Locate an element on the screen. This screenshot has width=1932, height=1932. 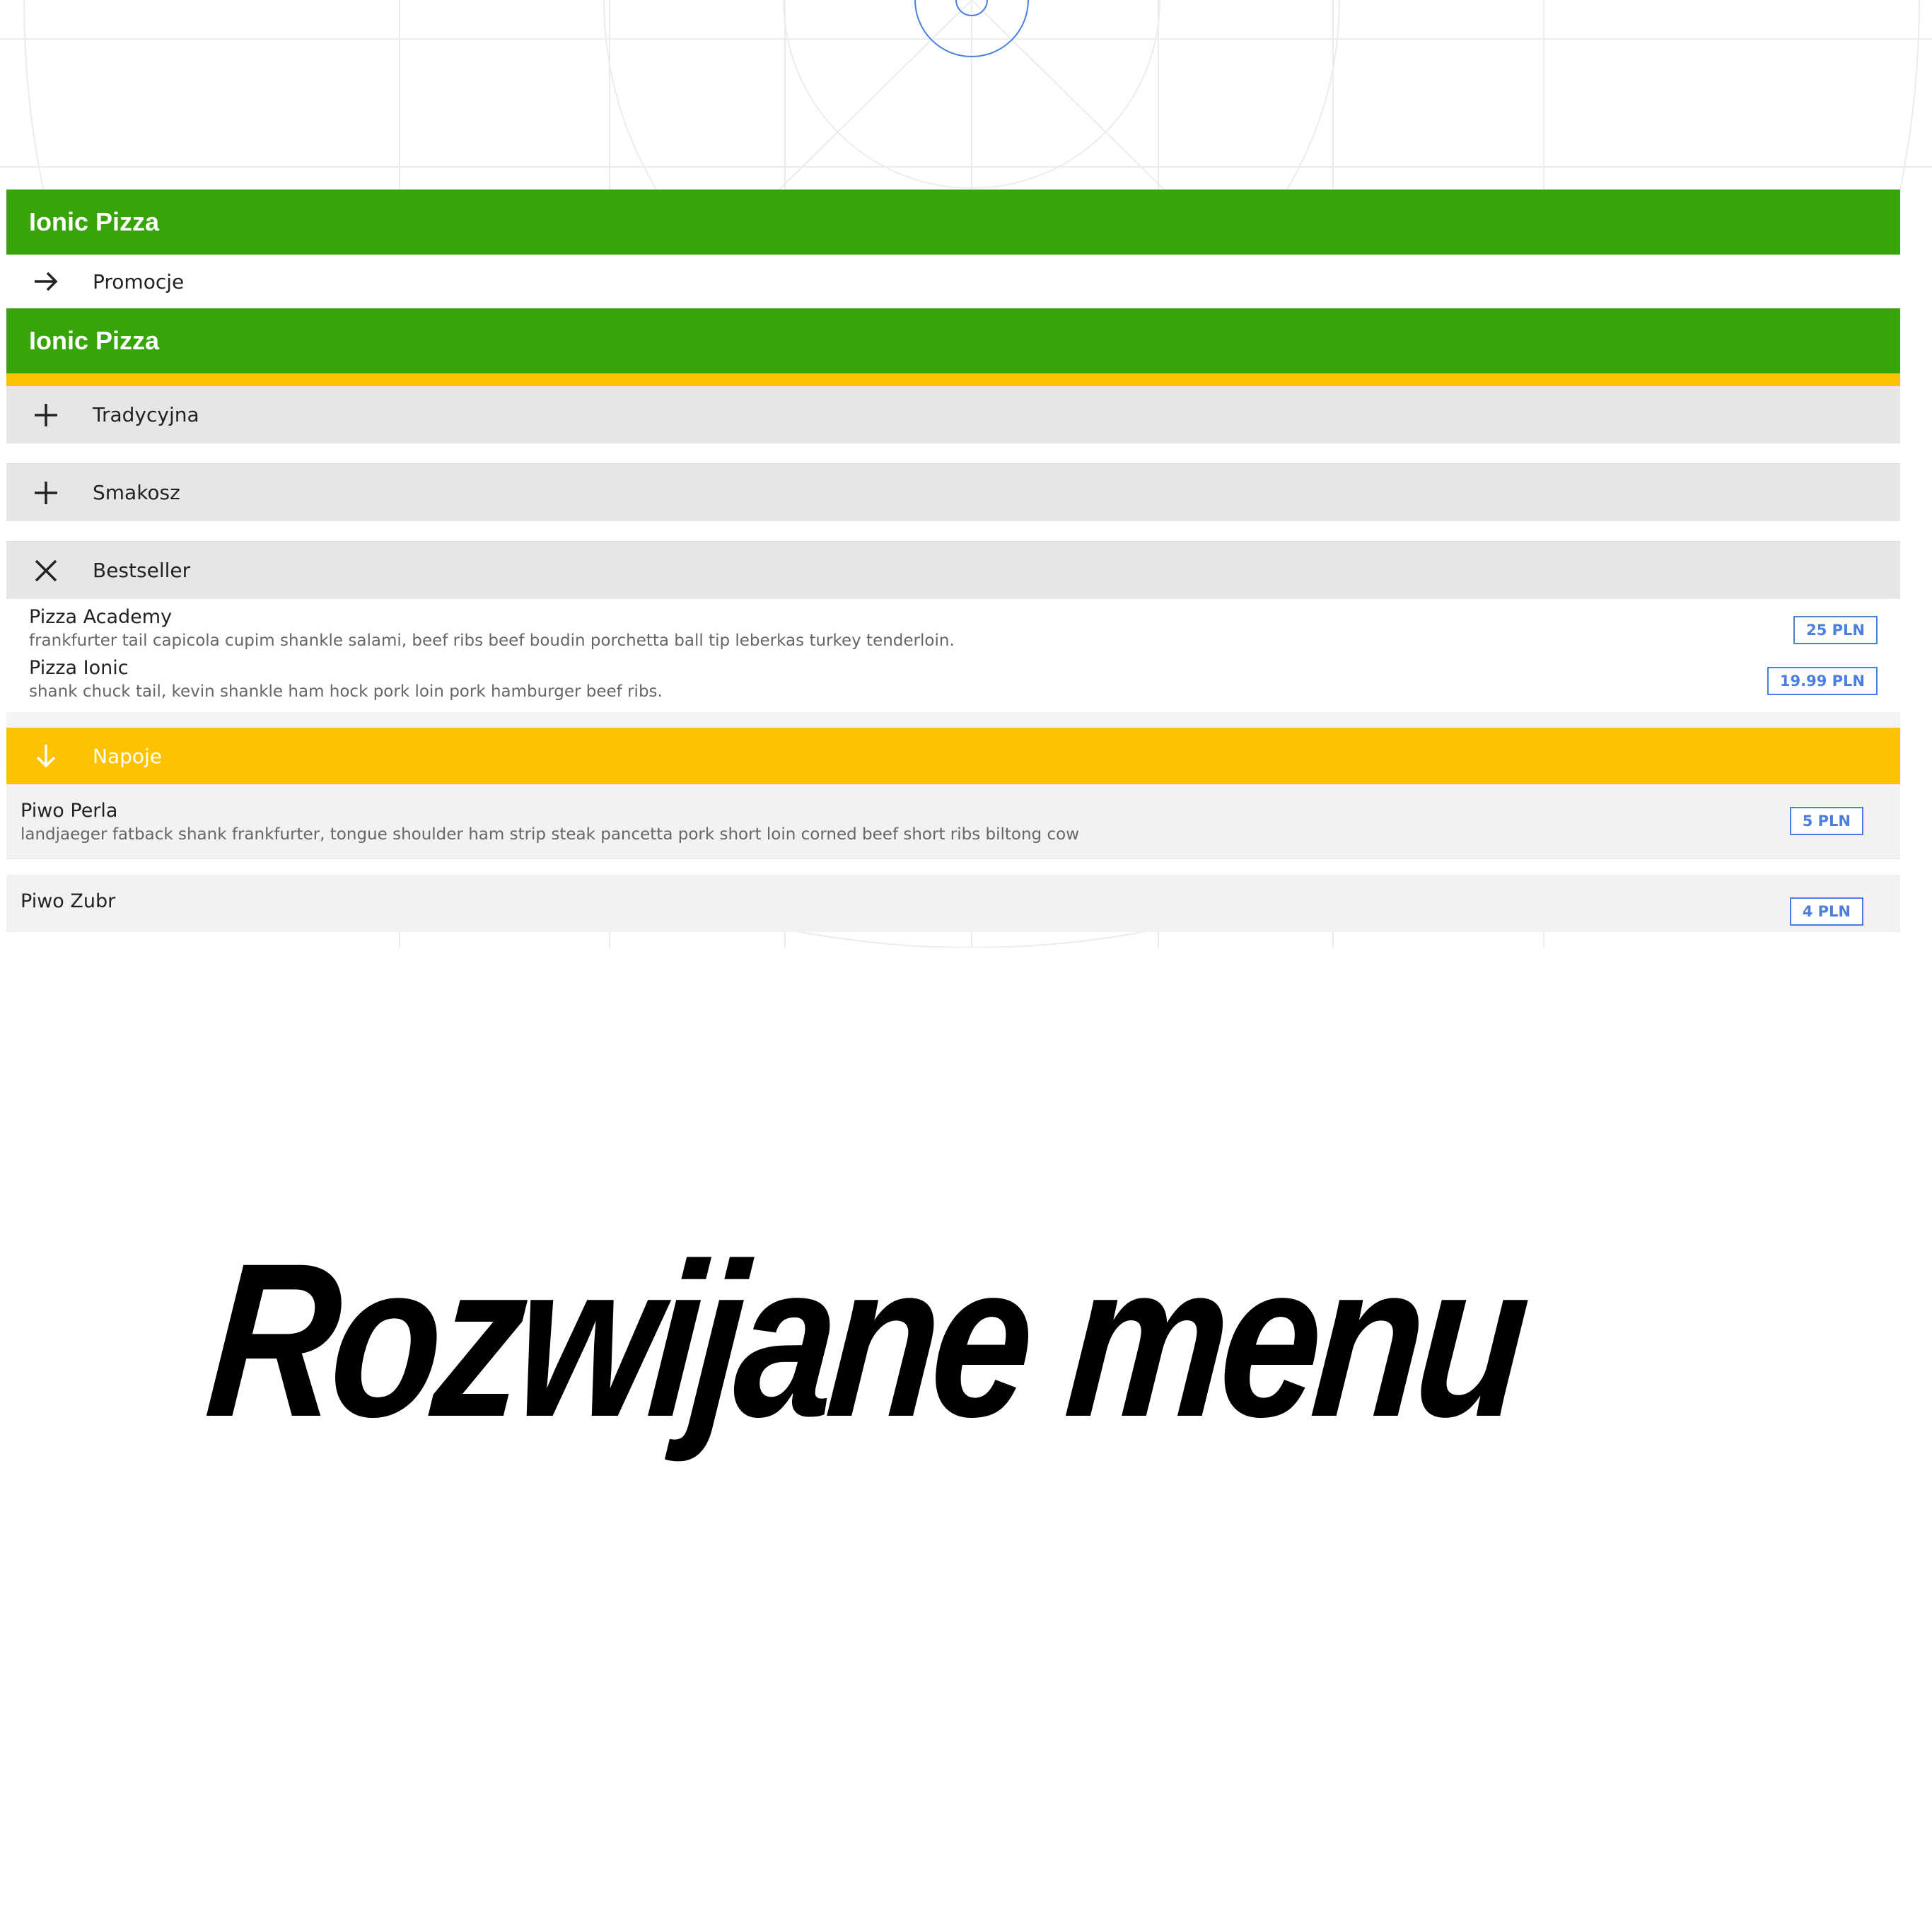
group-bestseller: Bestseller is located at coordinates (953, 570).